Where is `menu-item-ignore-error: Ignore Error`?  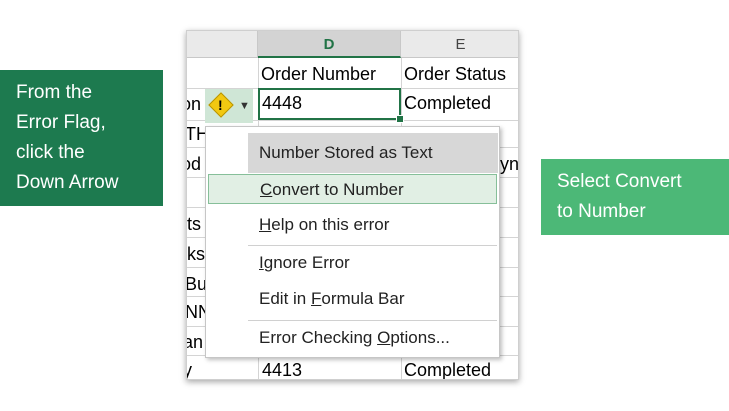 menu-item-ignore-error: Ignore Error is located at coordinates (352, 263).